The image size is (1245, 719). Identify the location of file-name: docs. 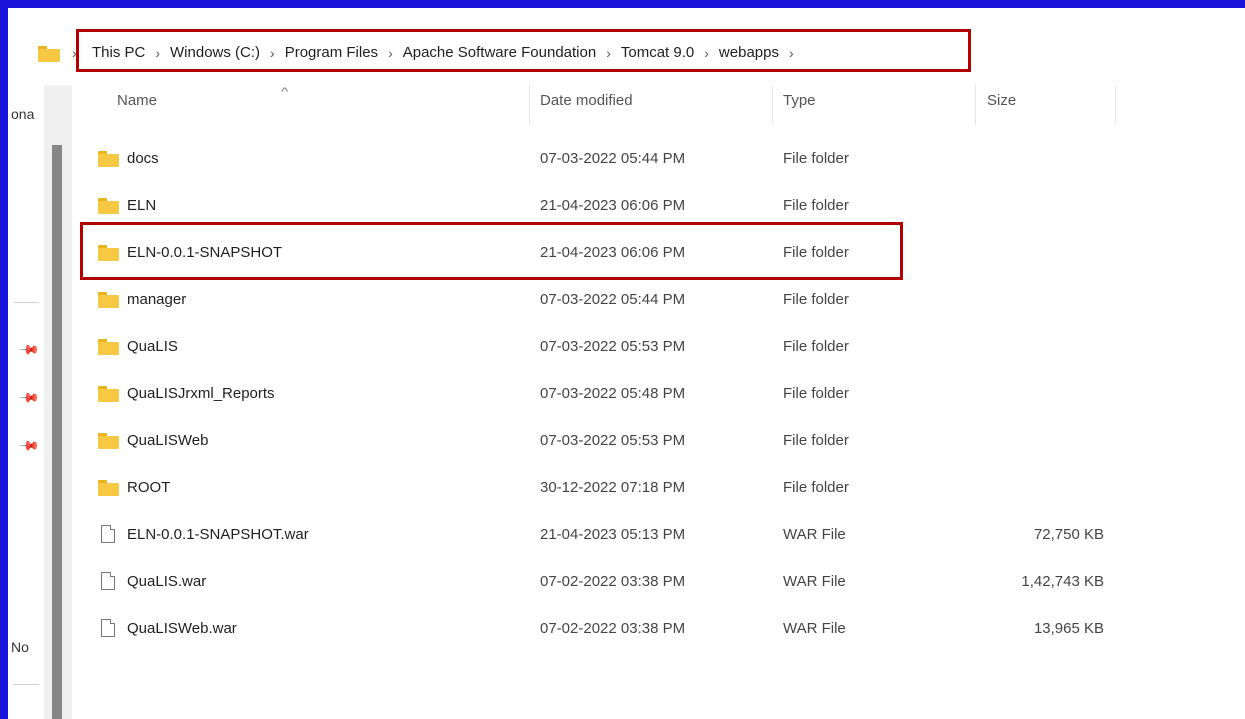
(143, 158).